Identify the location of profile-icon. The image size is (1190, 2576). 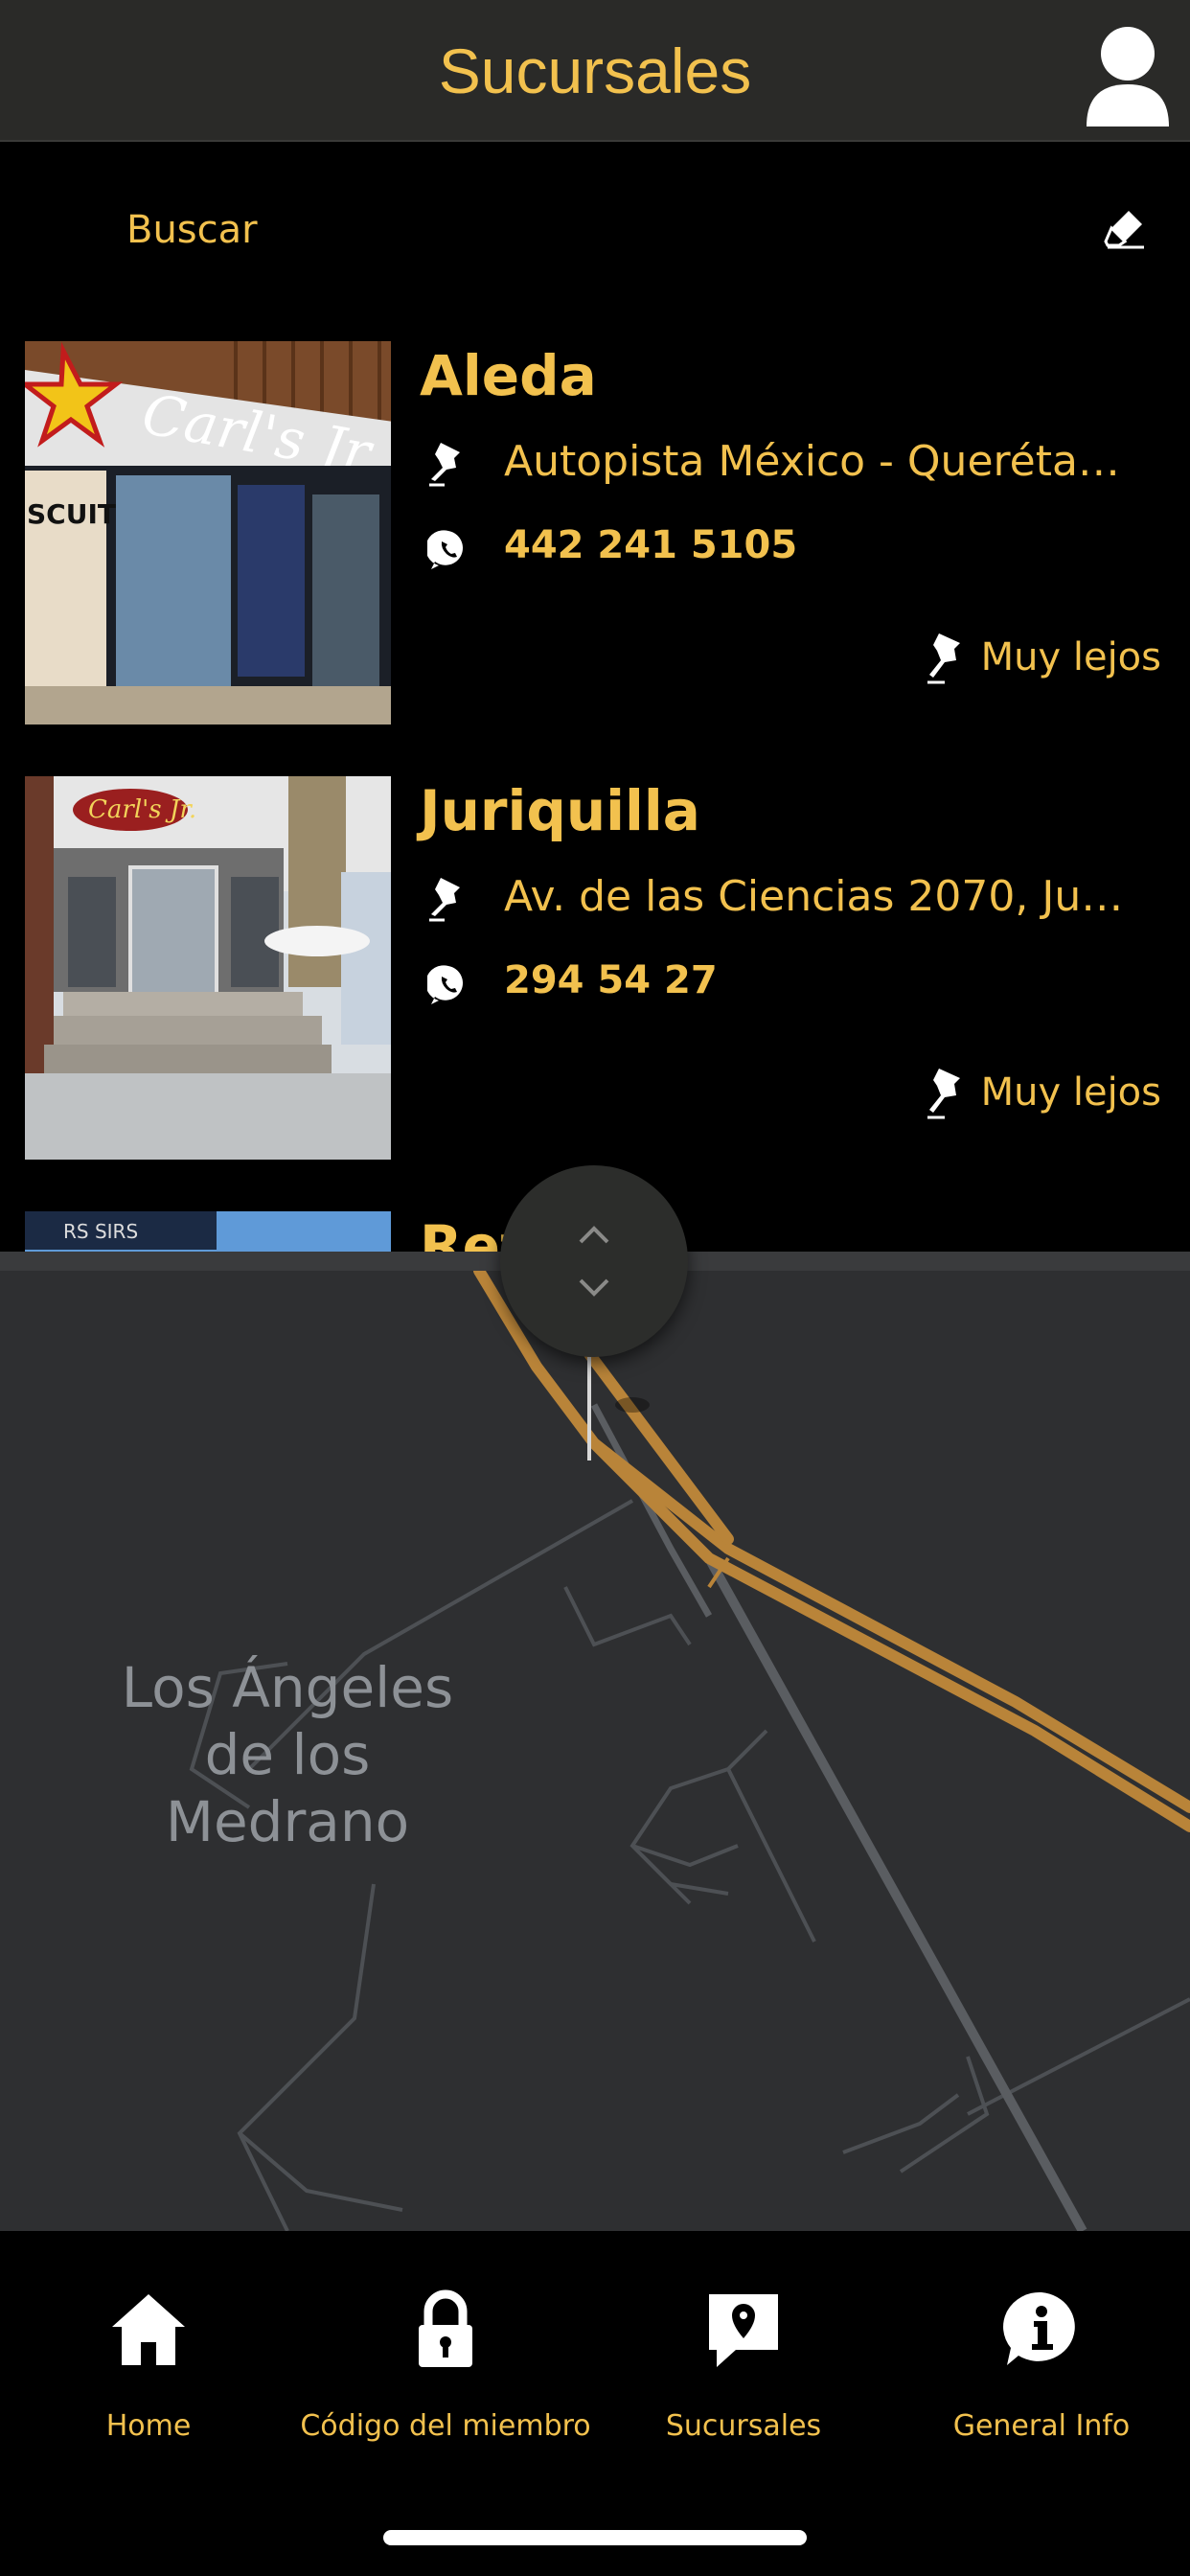
(1128, 75).